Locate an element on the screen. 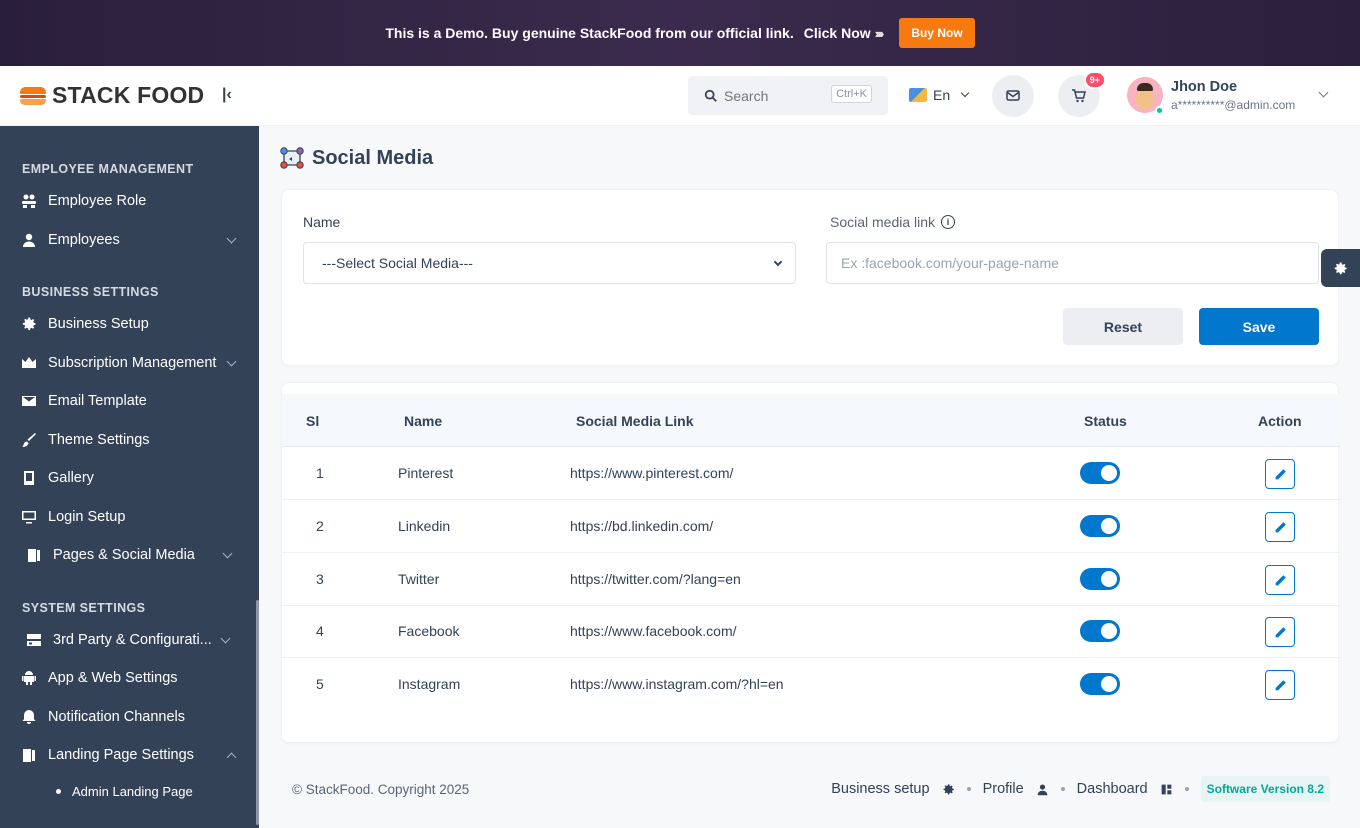 The height and width of the screenshot is (828, 1360). user-name: Jhon Doe is located at coordinates (1204, 86).